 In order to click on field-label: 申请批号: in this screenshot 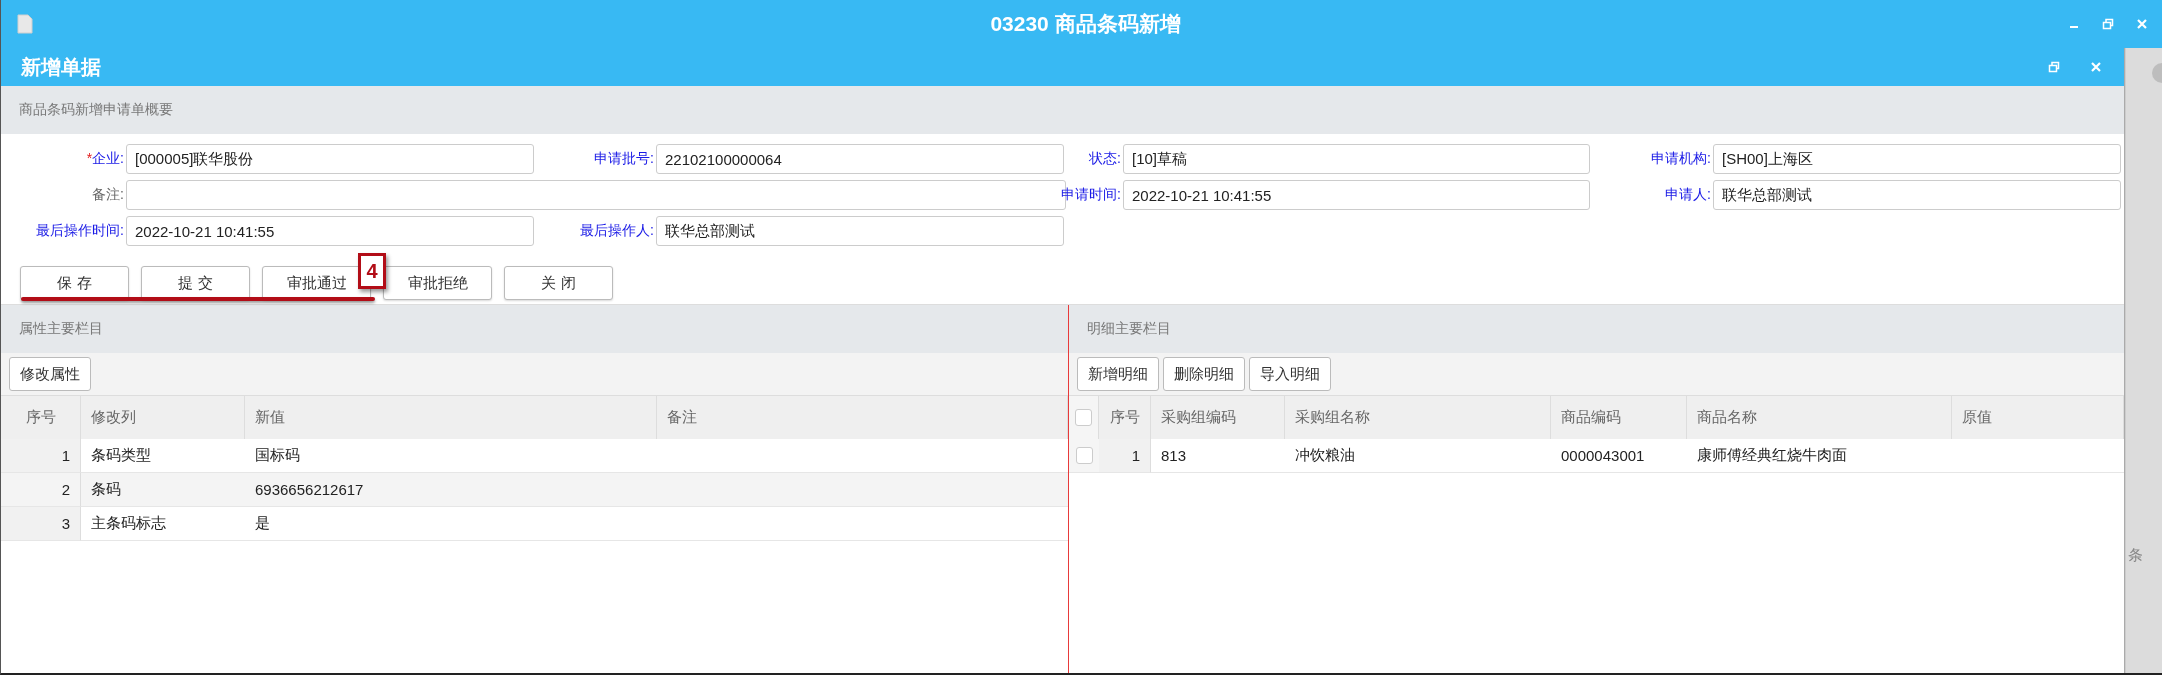, I will do `click(624, 159)`.